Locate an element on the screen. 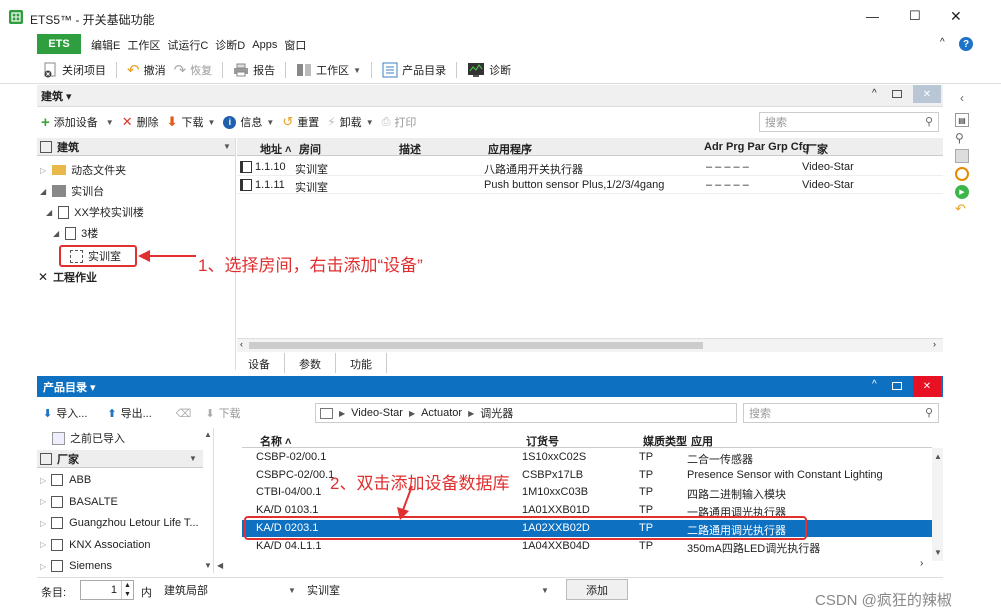  tree-item-building: ◢ XX学校实训楼 is located at coordinates (95, 212).